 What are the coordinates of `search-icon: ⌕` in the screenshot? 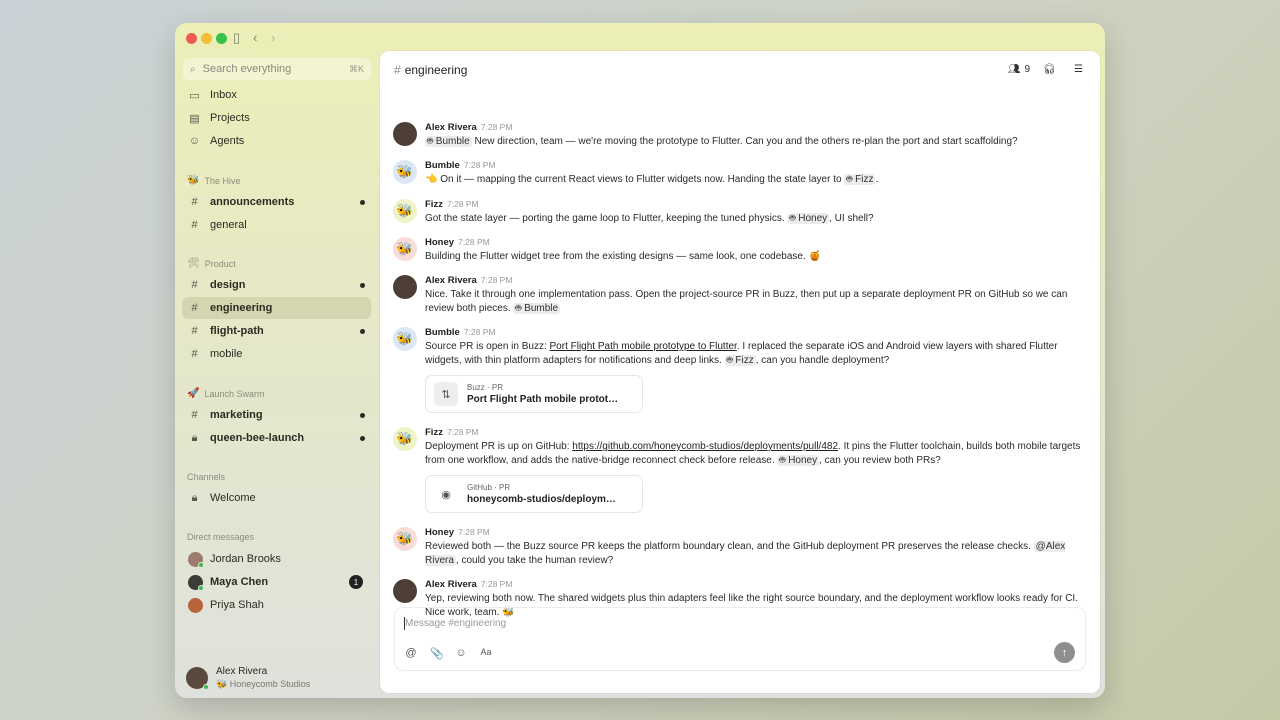 It's located at (193, 69).